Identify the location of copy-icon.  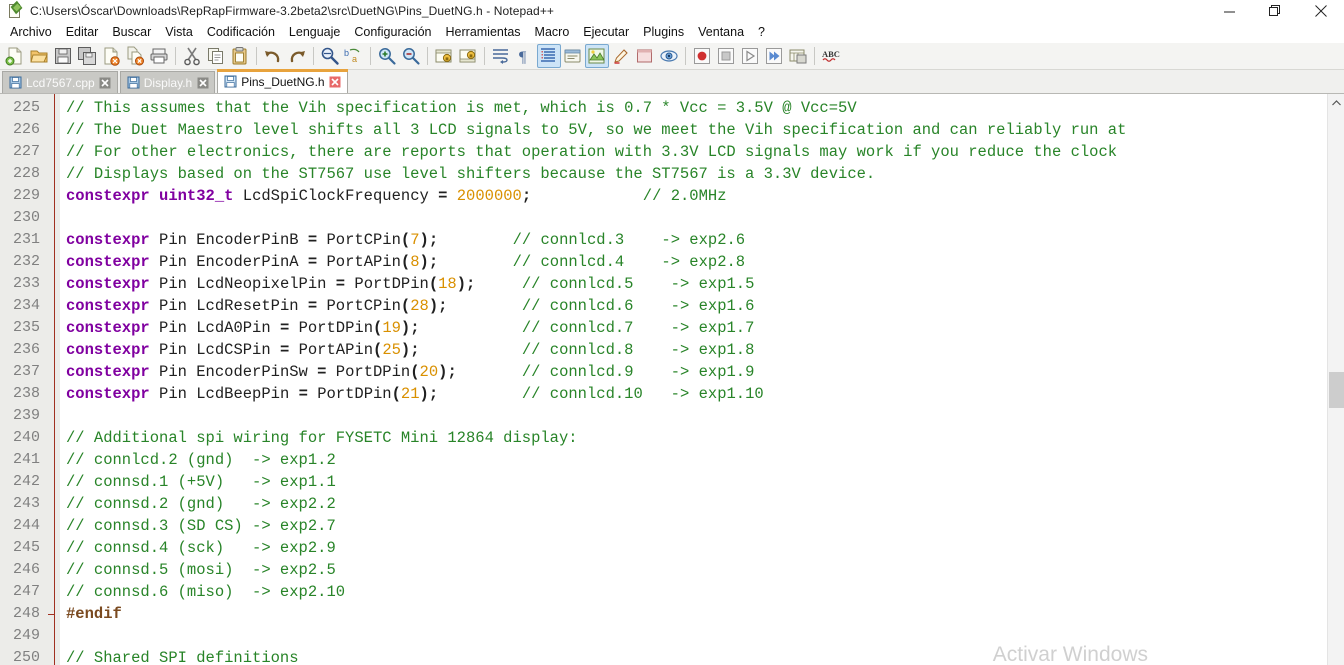
(216, 56).